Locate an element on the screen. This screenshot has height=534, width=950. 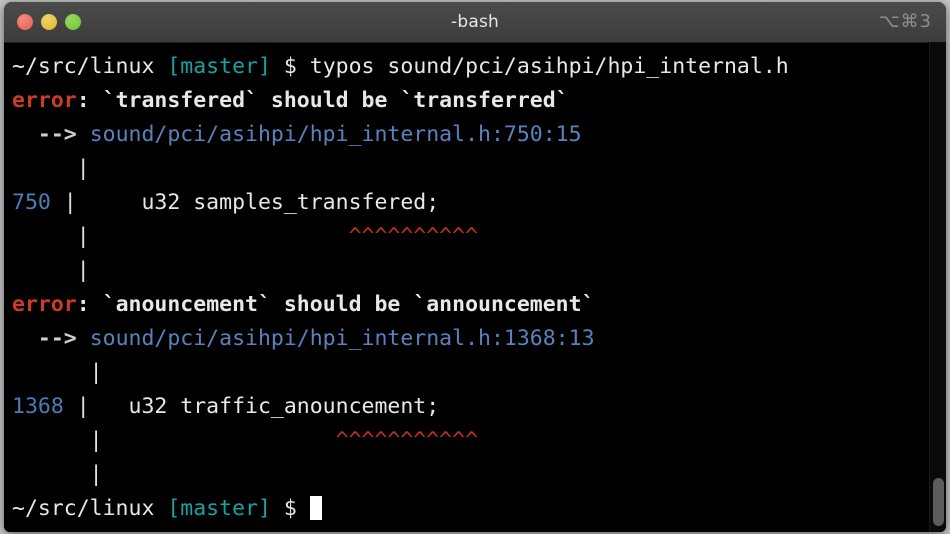
error-file-location: sound/pci/asihpi/hpi_internal.h:1368:13 is located at coordinates (342, 338).